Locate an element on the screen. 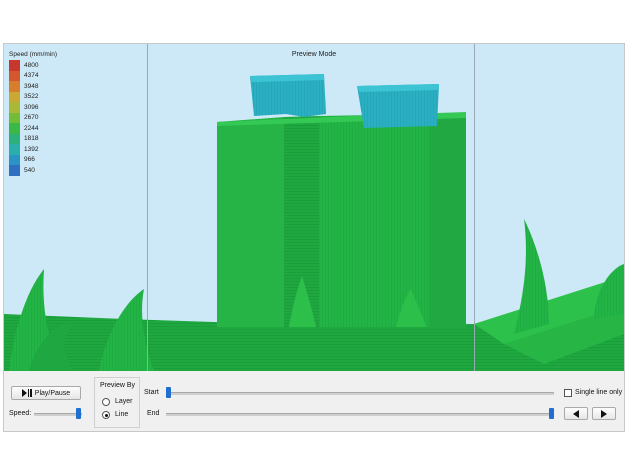 This screenshot has width=628, height=472. preview-by-title: Preview By is located at coordinates (118, 385).